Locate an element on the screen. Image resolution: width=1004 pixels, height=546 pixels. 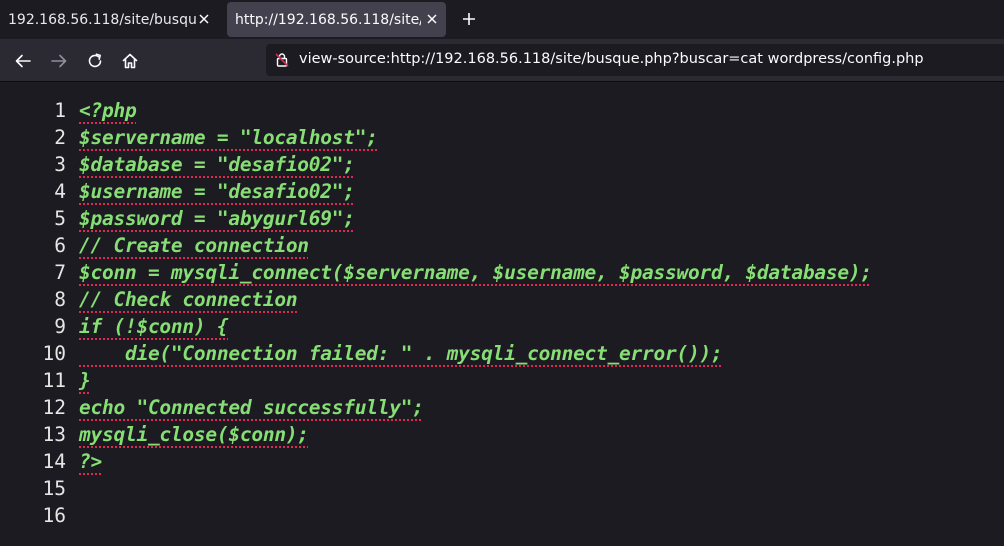
arrow-left-icon is located at coordinates (23, 61).